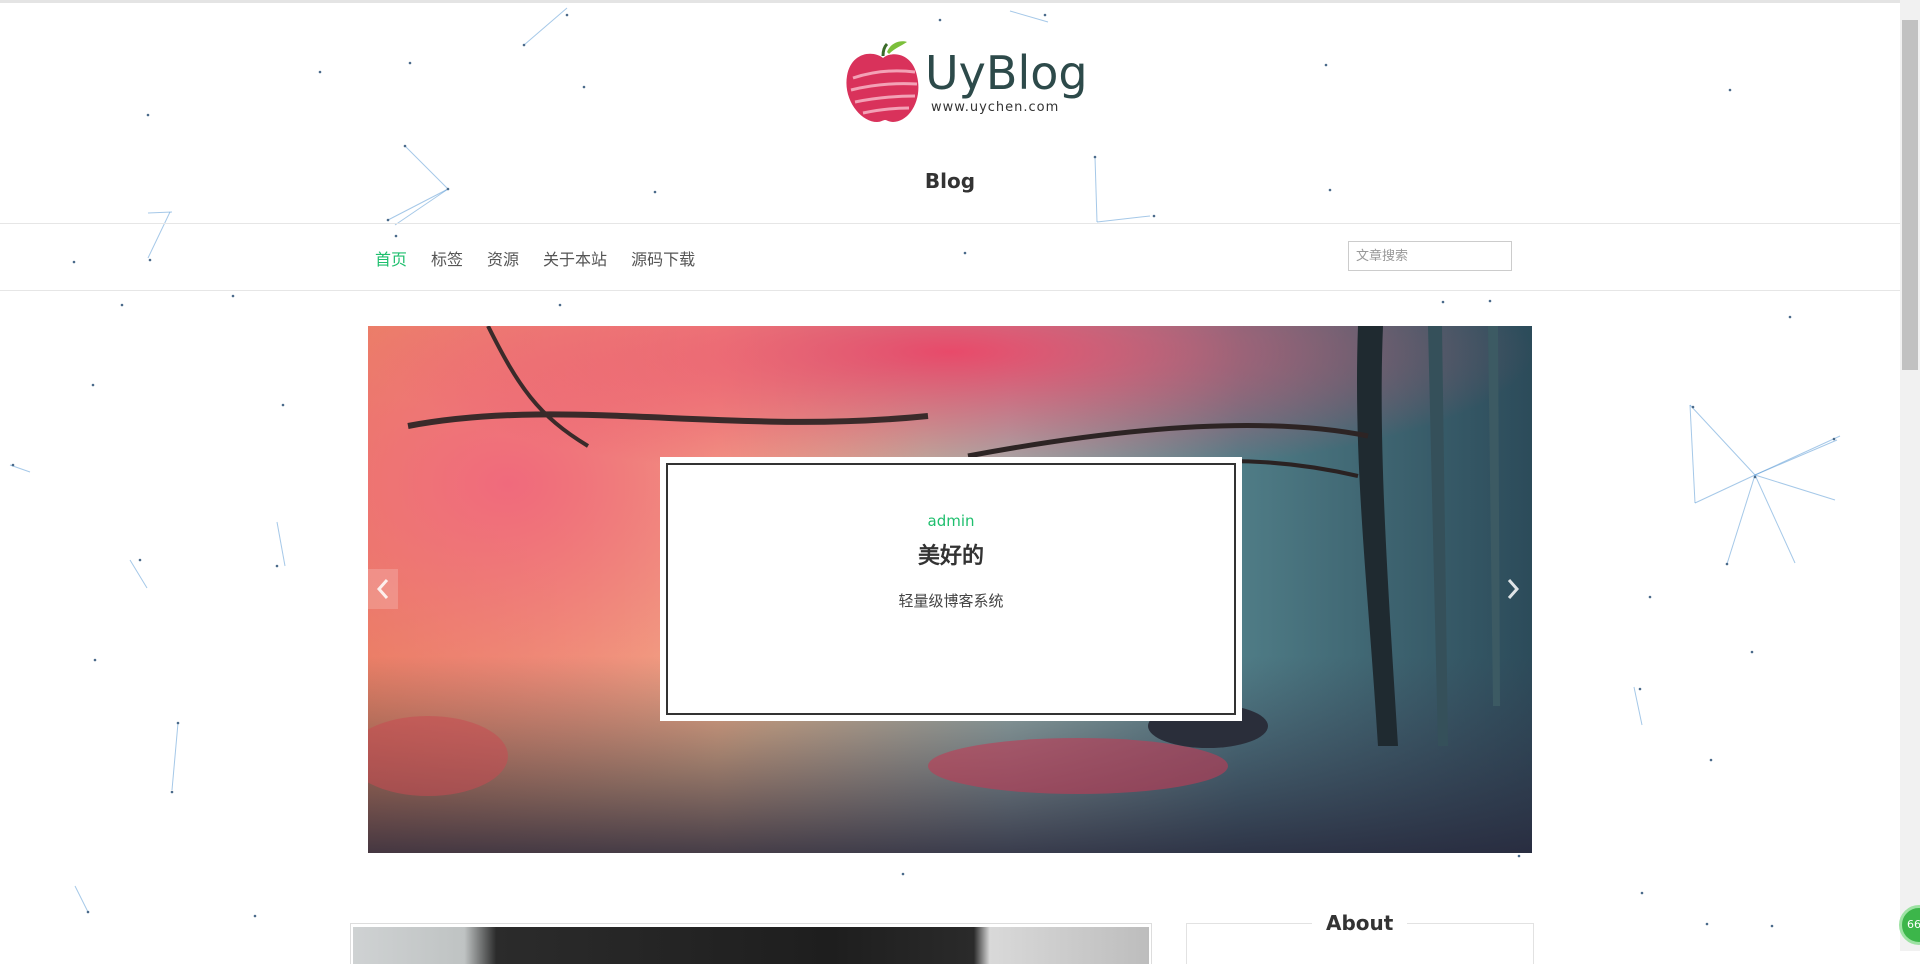  What do you see at coordinates (995, 107) in the screenshot?
I see `logo-url: www.uychen.com` at bounding box center [995, 107].